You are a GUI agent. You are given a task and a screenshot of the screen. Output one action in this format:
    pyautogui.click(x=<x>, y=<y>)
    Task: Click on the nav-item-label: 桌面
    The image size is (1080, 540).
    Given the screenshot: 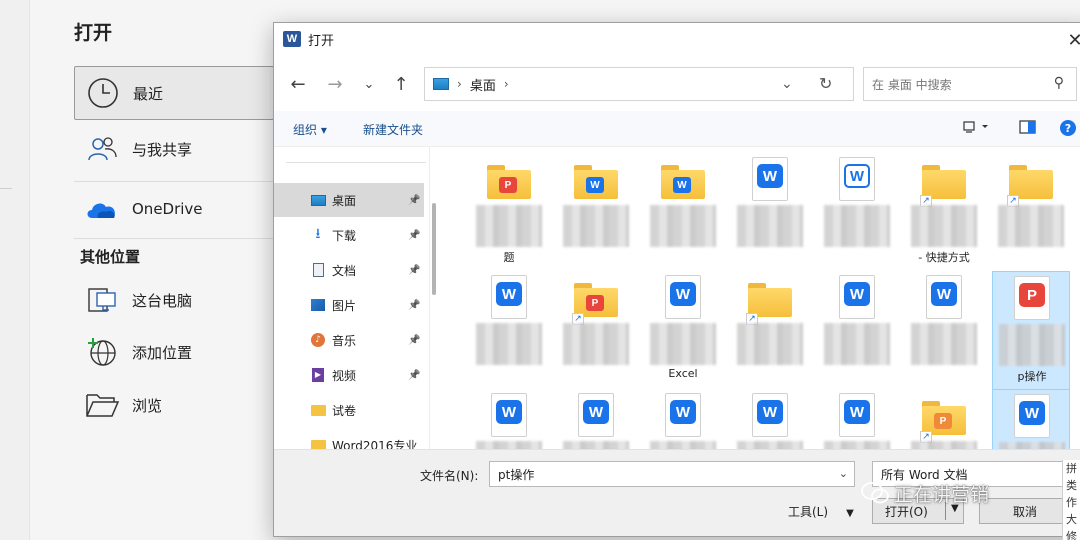 What is the action you would take?
    pyautogui.click(x=344, y=200)
    